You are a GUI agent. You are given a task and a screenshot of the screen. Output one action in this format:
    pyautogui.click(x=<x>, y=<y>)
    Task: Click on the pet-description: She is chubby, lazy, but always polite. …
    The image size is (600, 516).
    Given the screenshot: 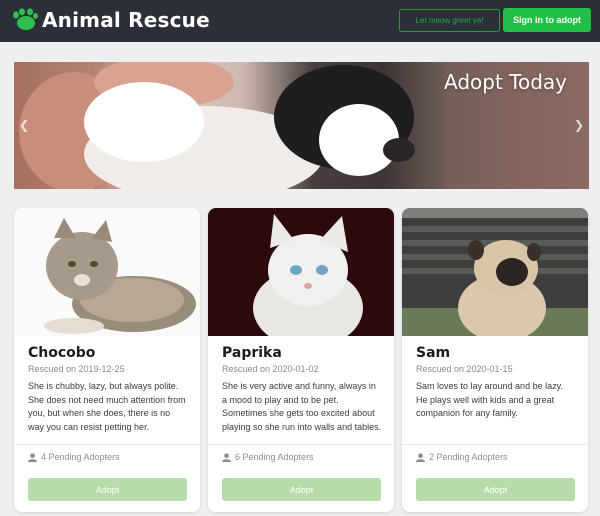 What is the action you would take?
    pyautogui.click(x=107, y=406)
    